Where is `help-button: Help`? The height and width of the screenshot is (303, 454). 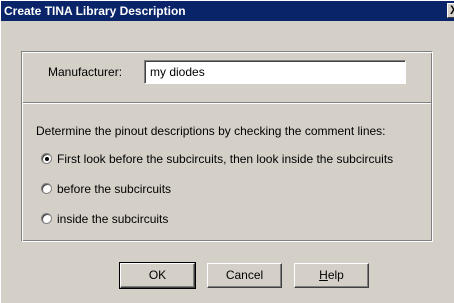 help-button: Help is located at coordinates (331, 275).